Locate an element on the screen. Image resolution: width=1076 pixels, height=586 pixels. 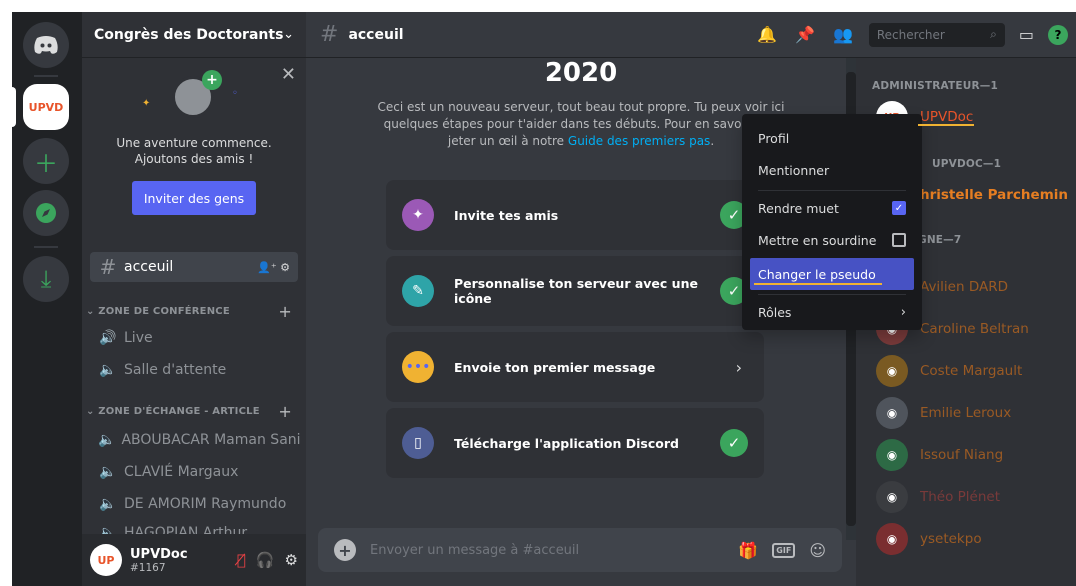
menu-item-mentionner: Mentionner is located at coordinates (832, 170).